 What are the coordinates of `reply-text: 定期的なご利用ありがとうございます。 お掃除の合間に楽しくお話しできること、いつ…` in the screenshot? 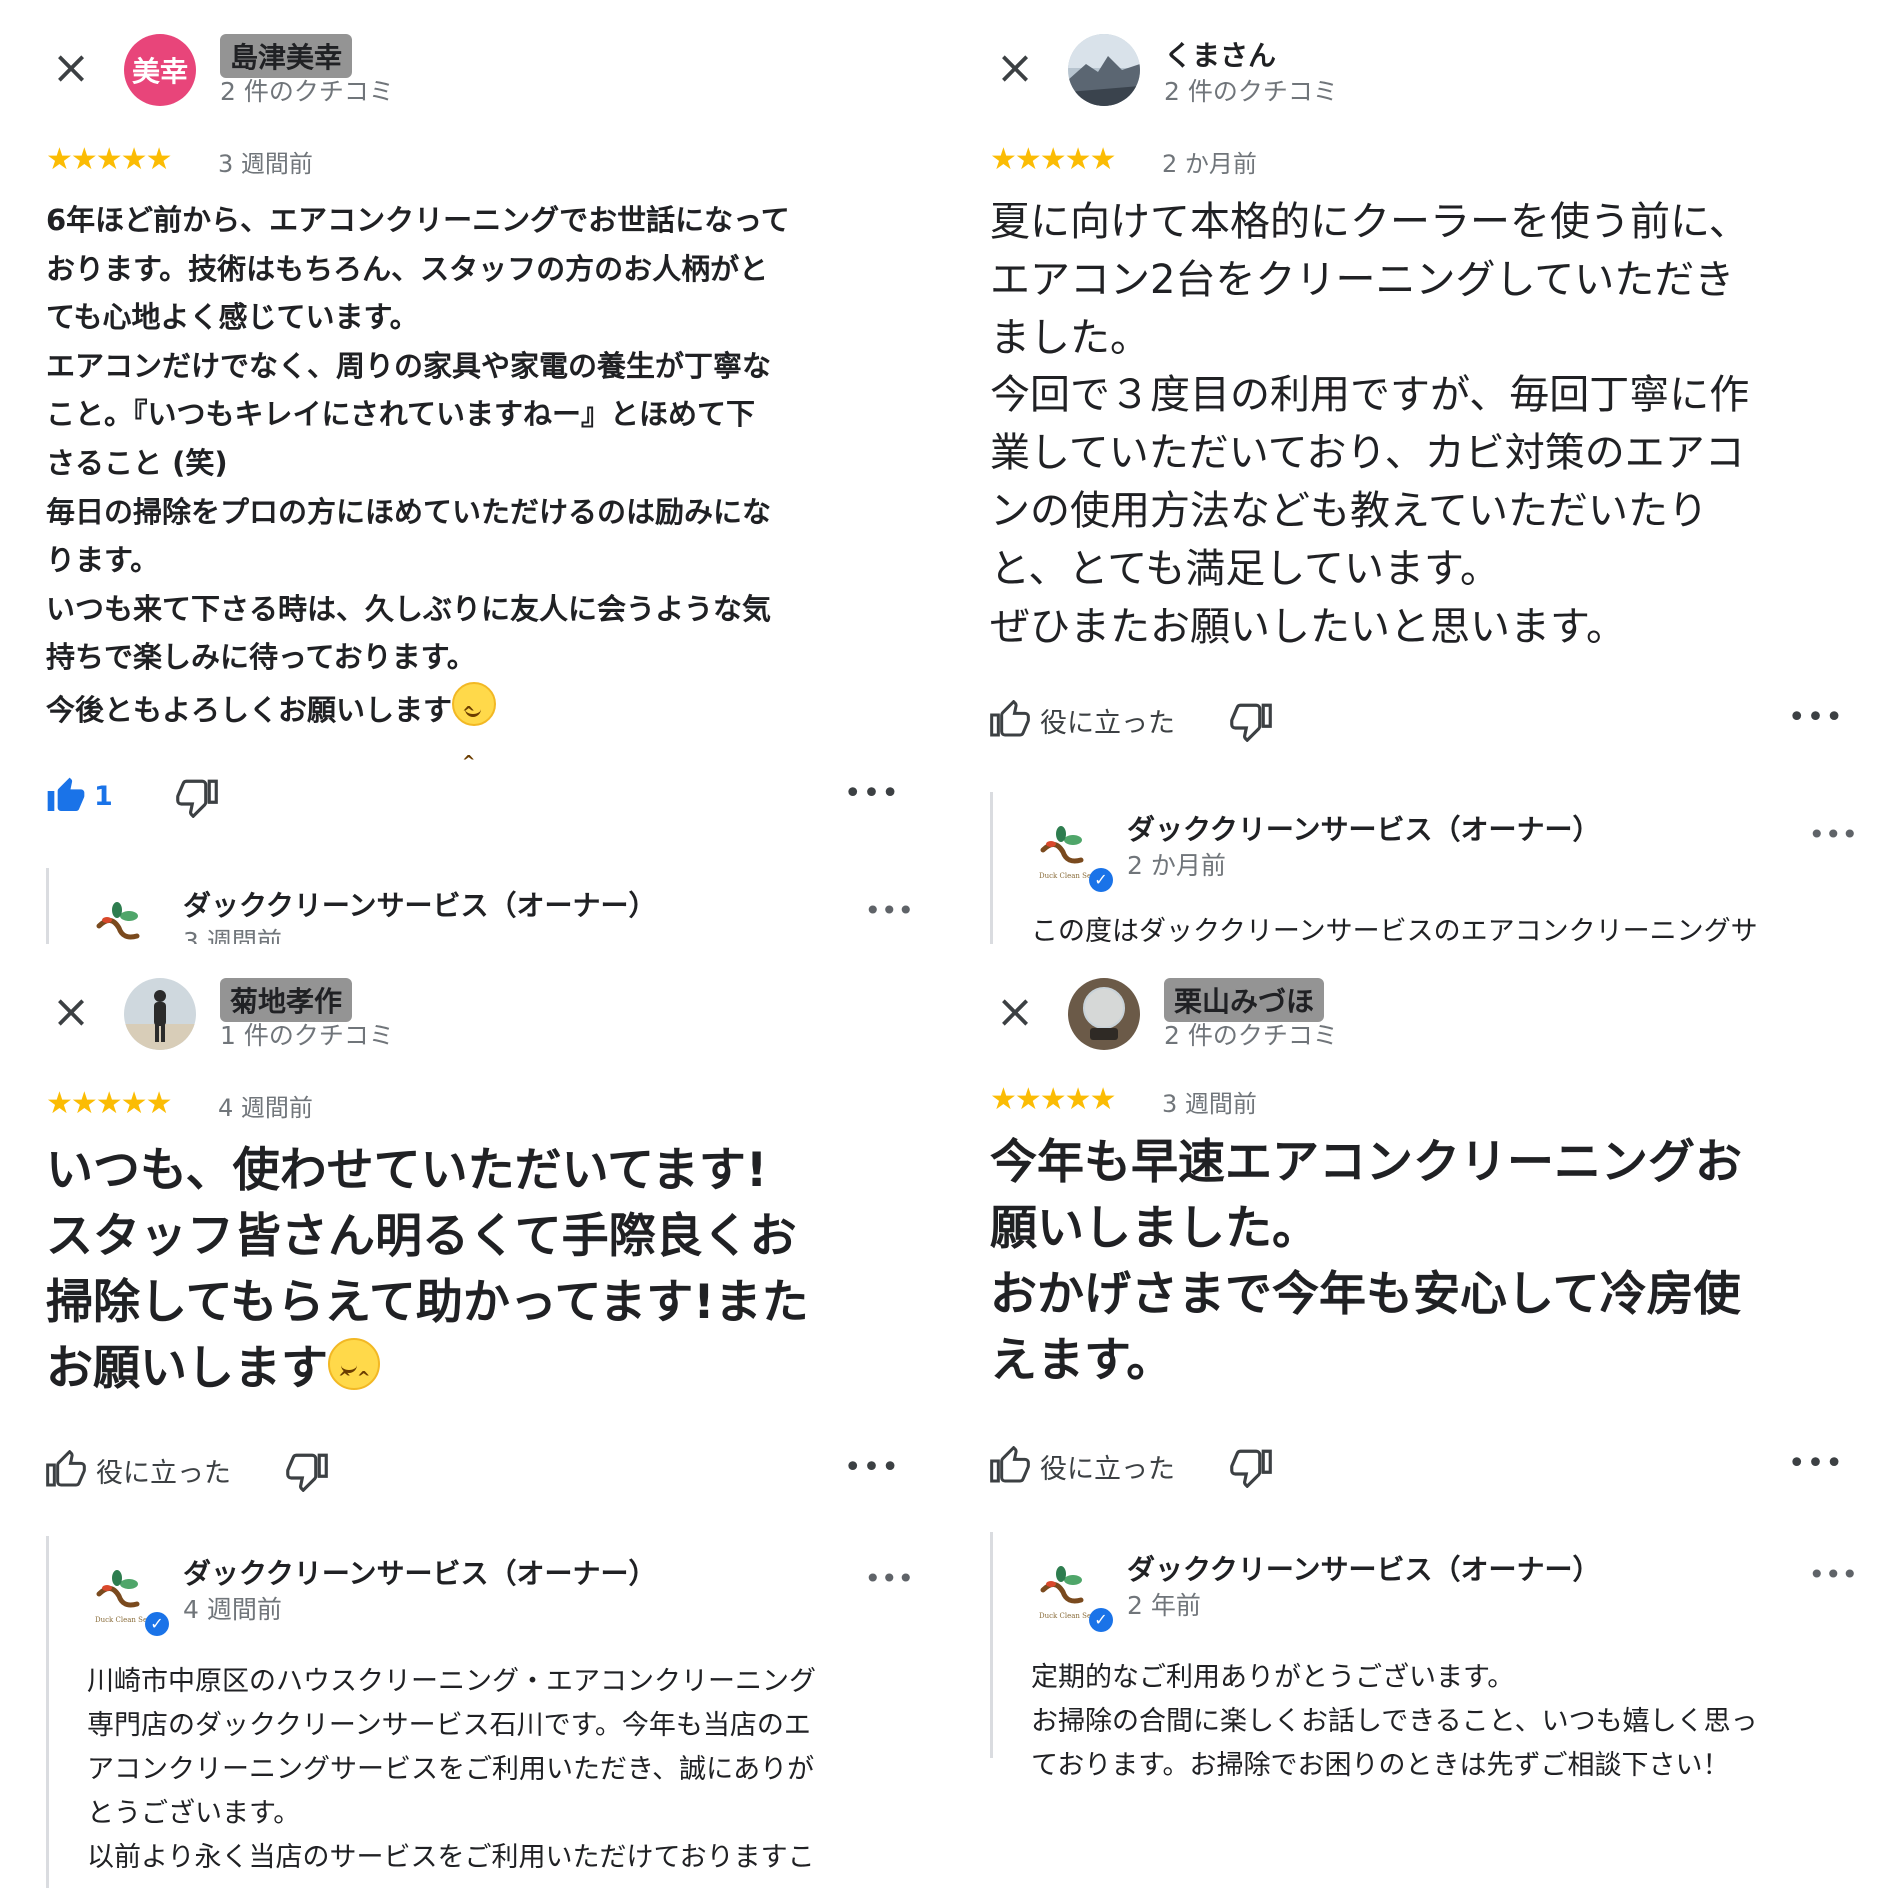 It's located at (1394, 1721).